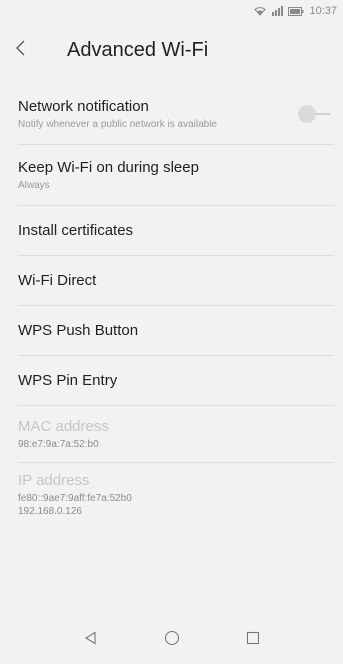 The height and width of the screenshot is (664, 343). I want to click on nav-recents-icon, so click(253, 640).